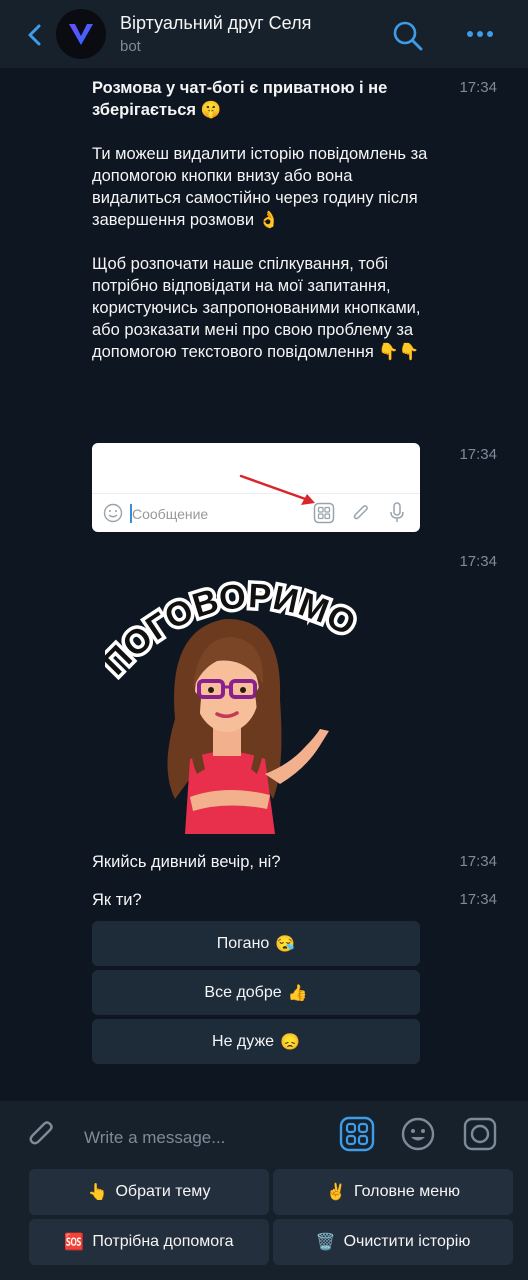  I want to click on reply-button-label: Очистити історію, so click(407, 1241).